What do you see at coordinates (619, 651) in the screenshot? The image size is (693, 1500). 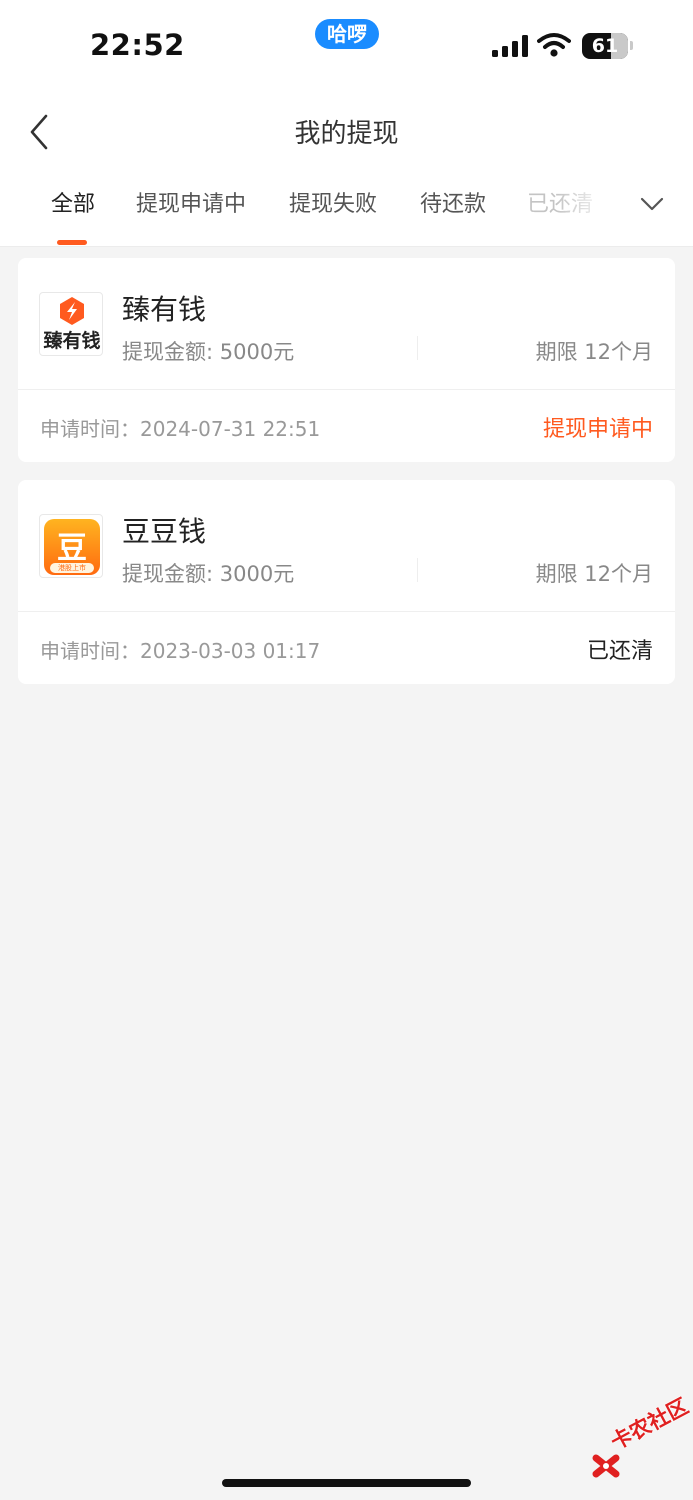 I see `status-badge: 已还清` at bounding box center [619, 651].